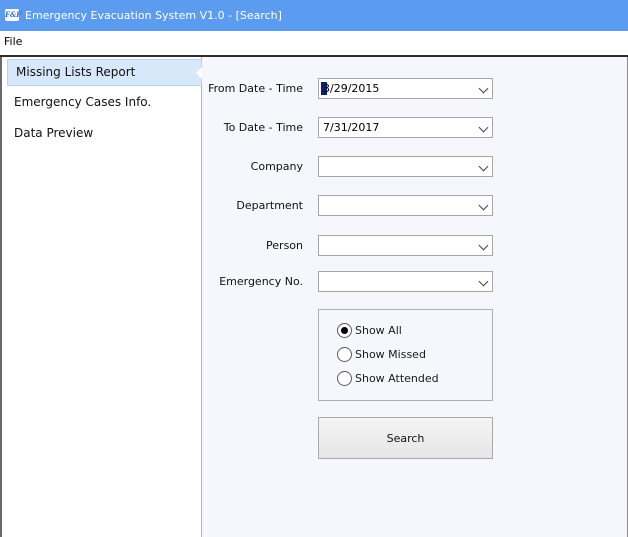 This screenshot has height=537, width=628. Describe the element at coordinates (276, 166) in the screenshot. I see `company-label: Company` at that location.